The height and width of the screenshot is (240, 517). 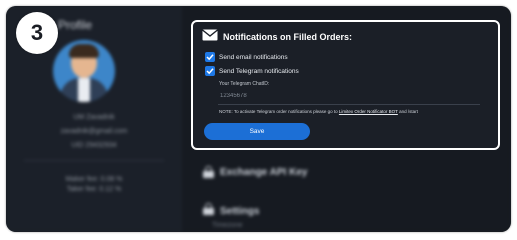 I want to click on notificator-bot-link: Limitex Order Notificator BOT, so click(x=368, y=111).